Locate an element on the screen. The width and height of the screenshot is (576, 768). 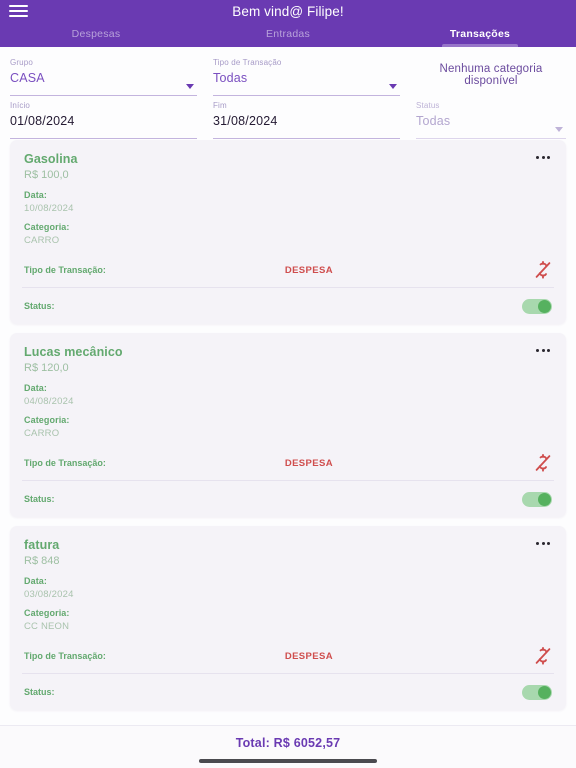
tab-entradas: Entradas is located at coordinates (288, 35).